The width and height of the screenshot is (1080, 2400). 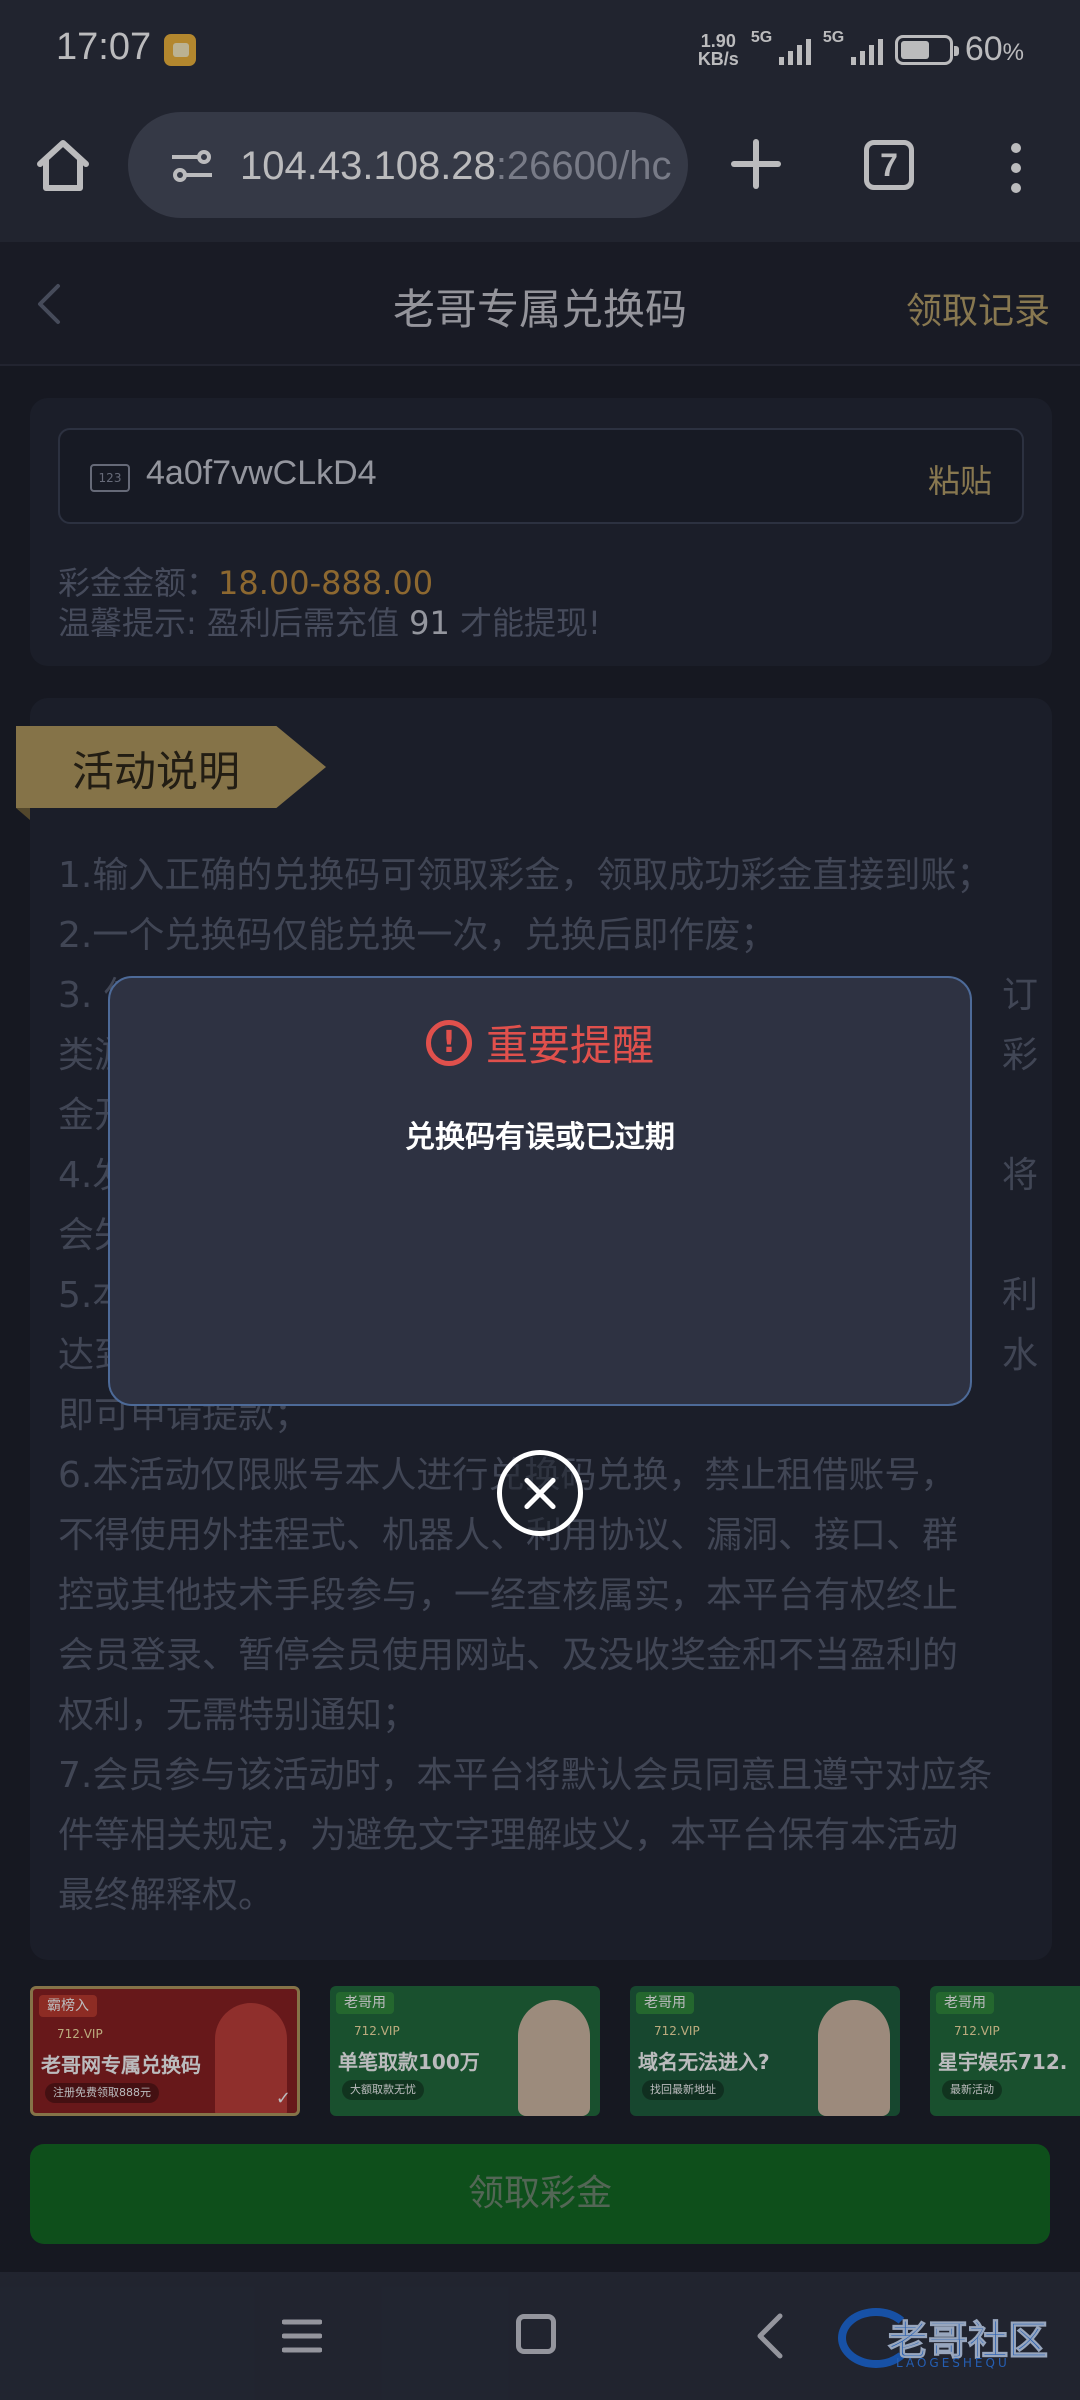 I want to click on exclamation-circle-icon: !, so click(x=448, y=1042).